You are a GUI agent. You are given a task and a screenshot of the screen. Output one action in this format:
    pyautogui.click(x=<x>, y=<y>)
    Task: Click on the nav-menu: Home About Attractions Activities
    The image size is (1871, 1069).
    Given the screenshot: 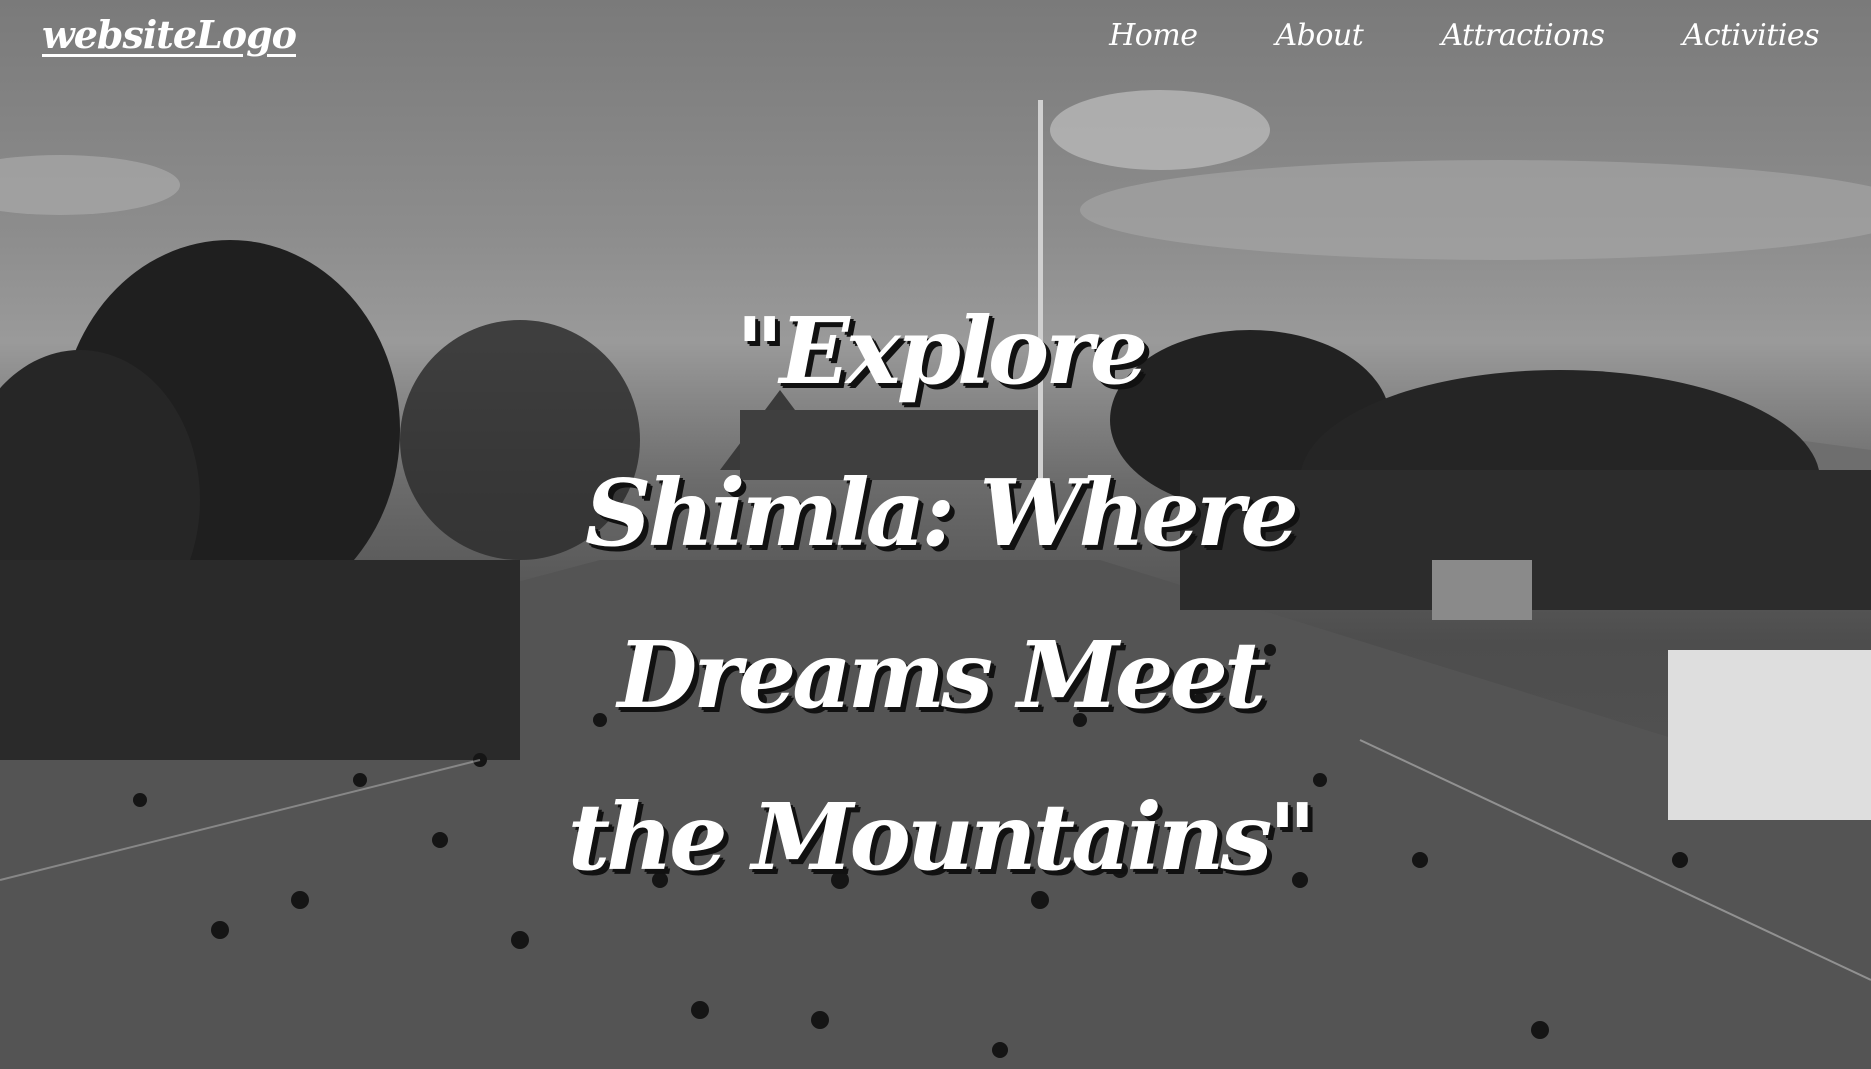 What is the action you would take?
    pyautogui.click(x=1425, y=35)
    